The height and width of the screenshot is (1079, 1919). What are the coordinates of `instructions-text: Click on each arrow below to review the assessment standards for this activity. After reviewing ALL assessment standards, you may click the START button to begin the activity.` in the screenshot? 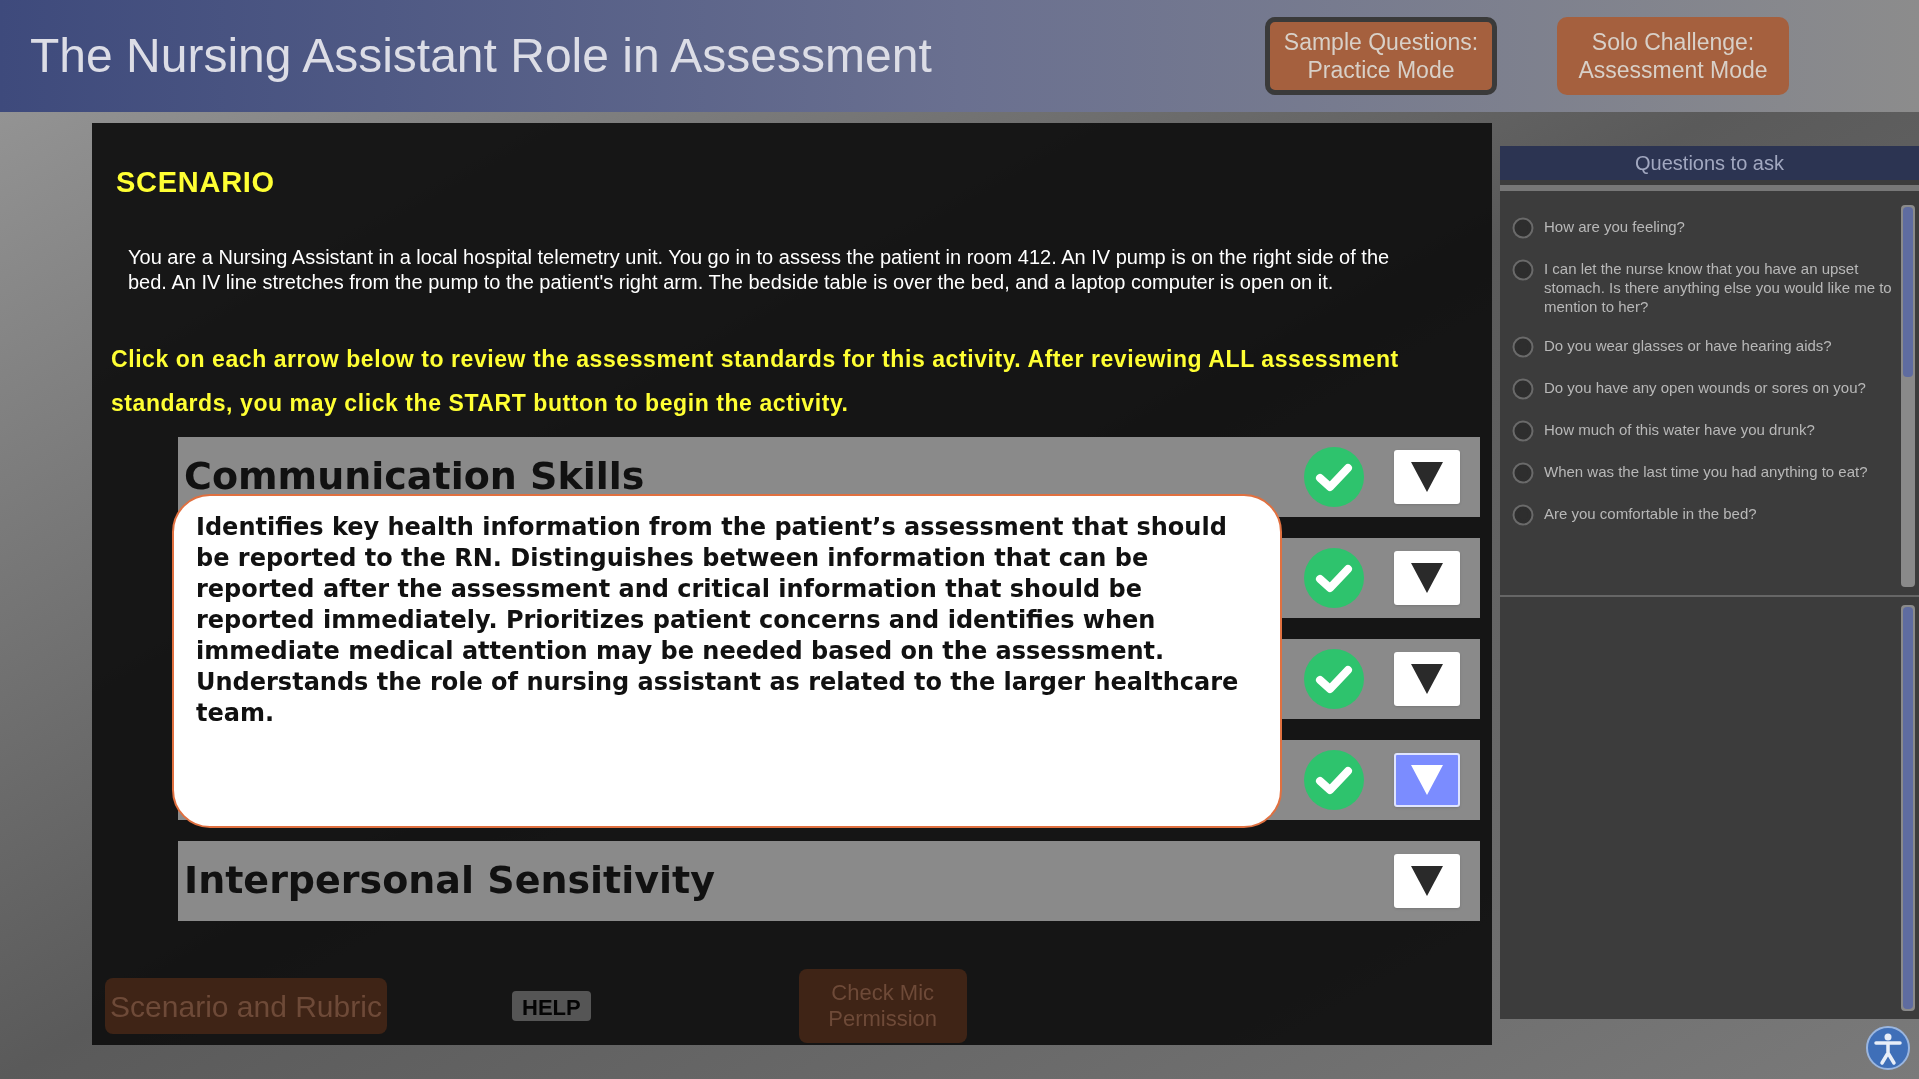 It's located at (755, 381).